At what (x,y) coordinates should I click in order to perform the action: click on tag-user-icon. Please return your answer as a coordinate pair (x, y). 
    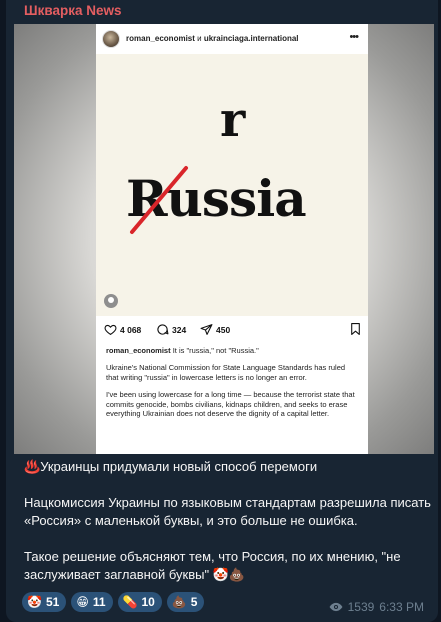
    Looking at the image, I should click on (111, 301).